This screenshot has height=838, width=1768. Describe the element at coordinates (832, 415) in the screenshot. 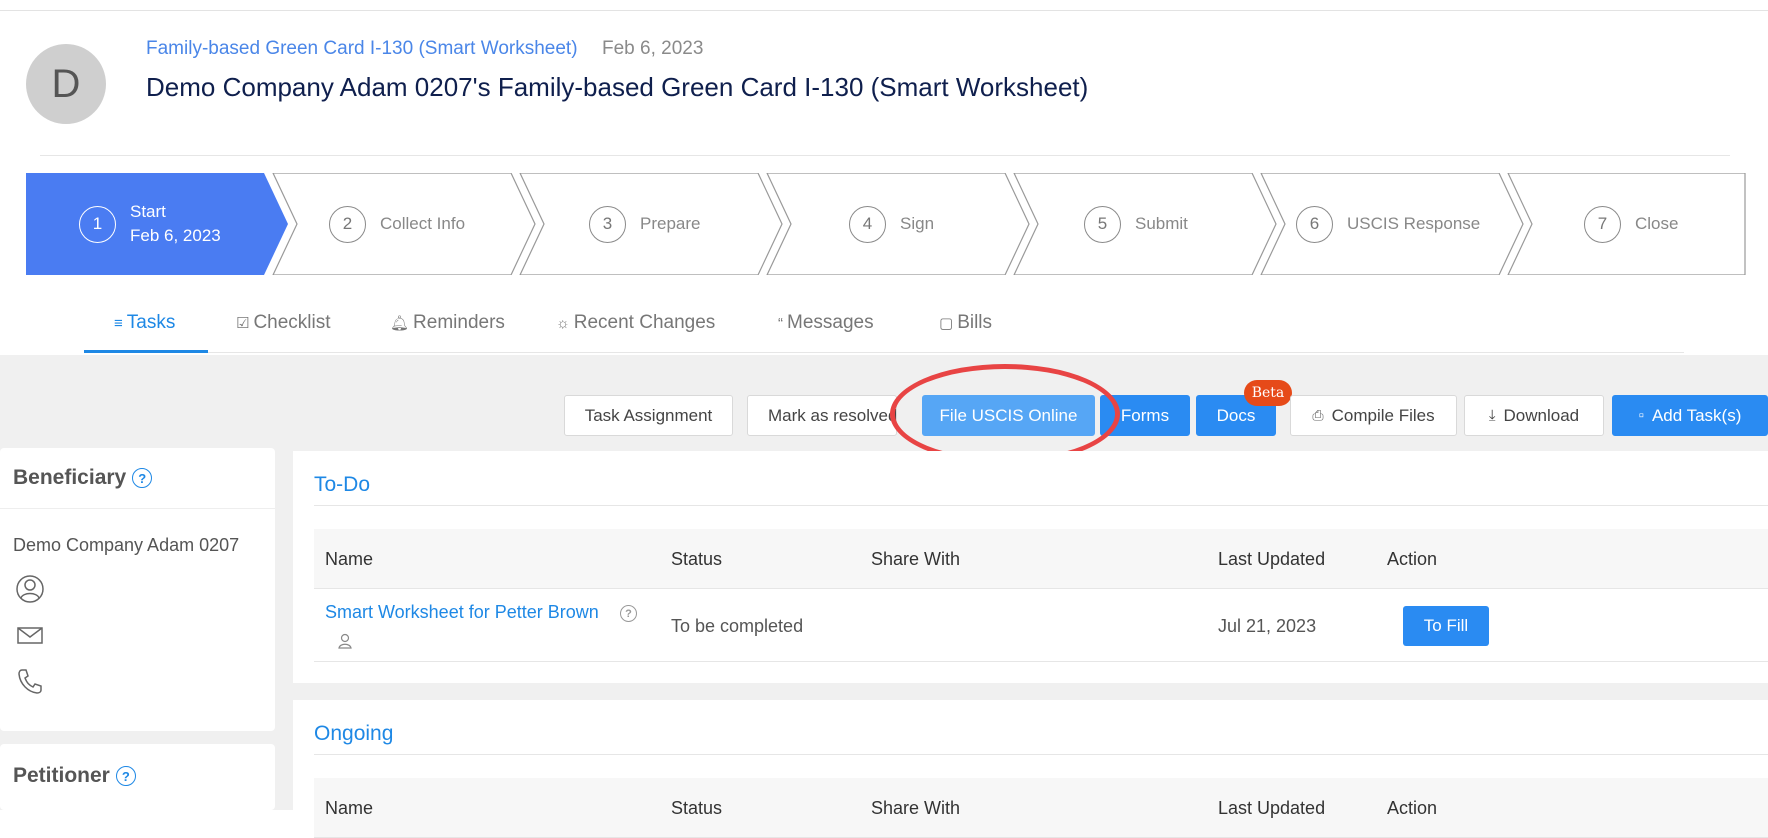

I see `button-label: Mark as resolved` at that location.